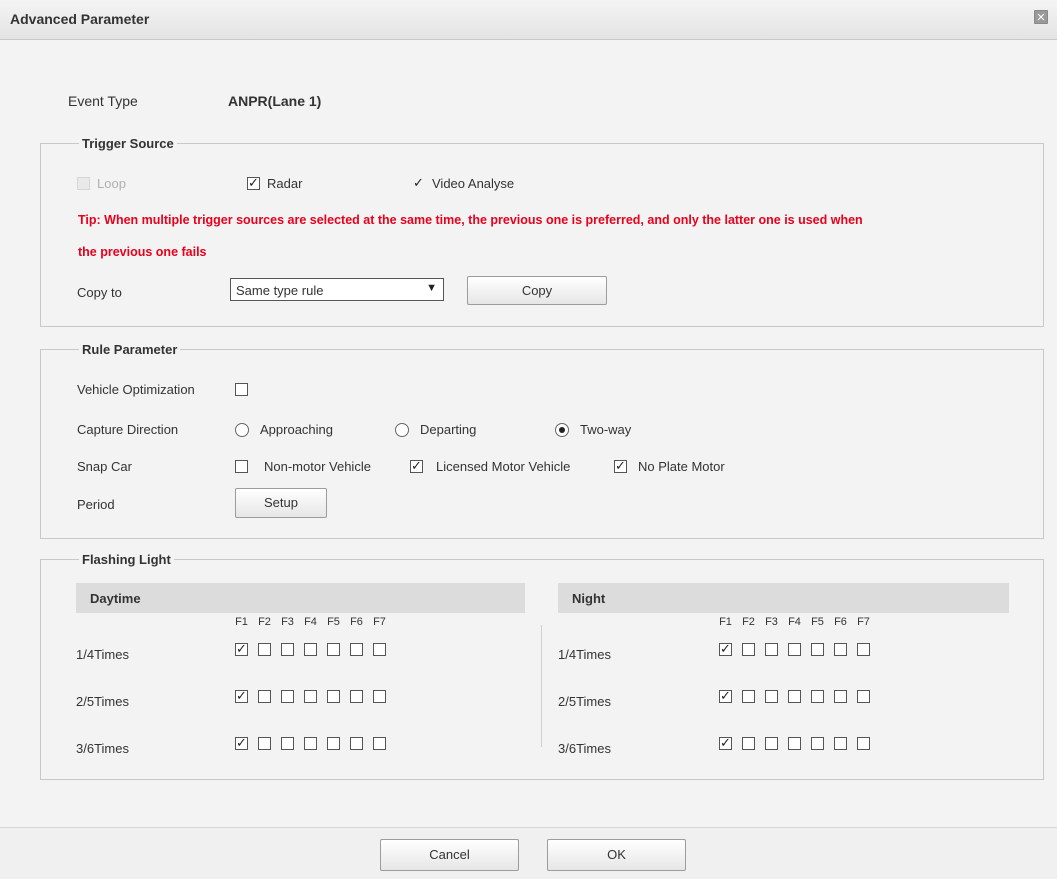 This screenshot has height=879, width=1057. Describe the element at coordinates (102, 748) in the screenshot. I see `daytime-row-label: 3/6Times` at that location.